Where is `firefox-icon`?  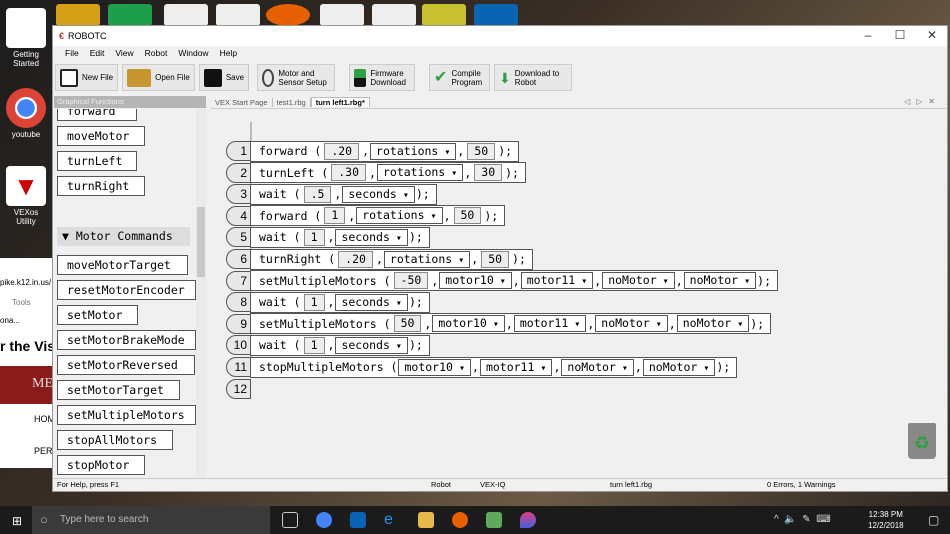
firefox-icon is located at coordinates (288, 15).